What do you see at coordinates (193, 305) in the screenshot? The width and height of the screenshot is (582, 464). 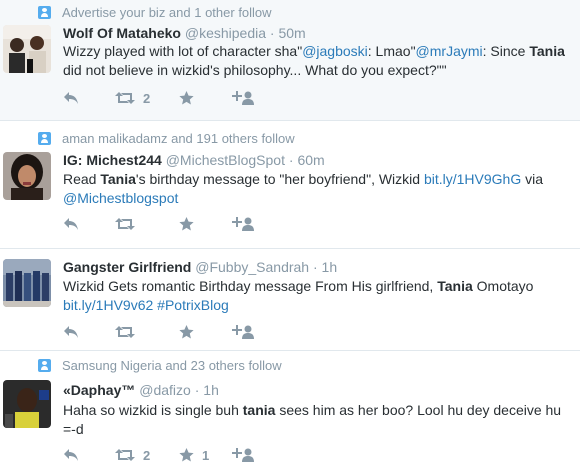 I see `tweet-link: #PotrixBlog` at bounding box center [193, 305].